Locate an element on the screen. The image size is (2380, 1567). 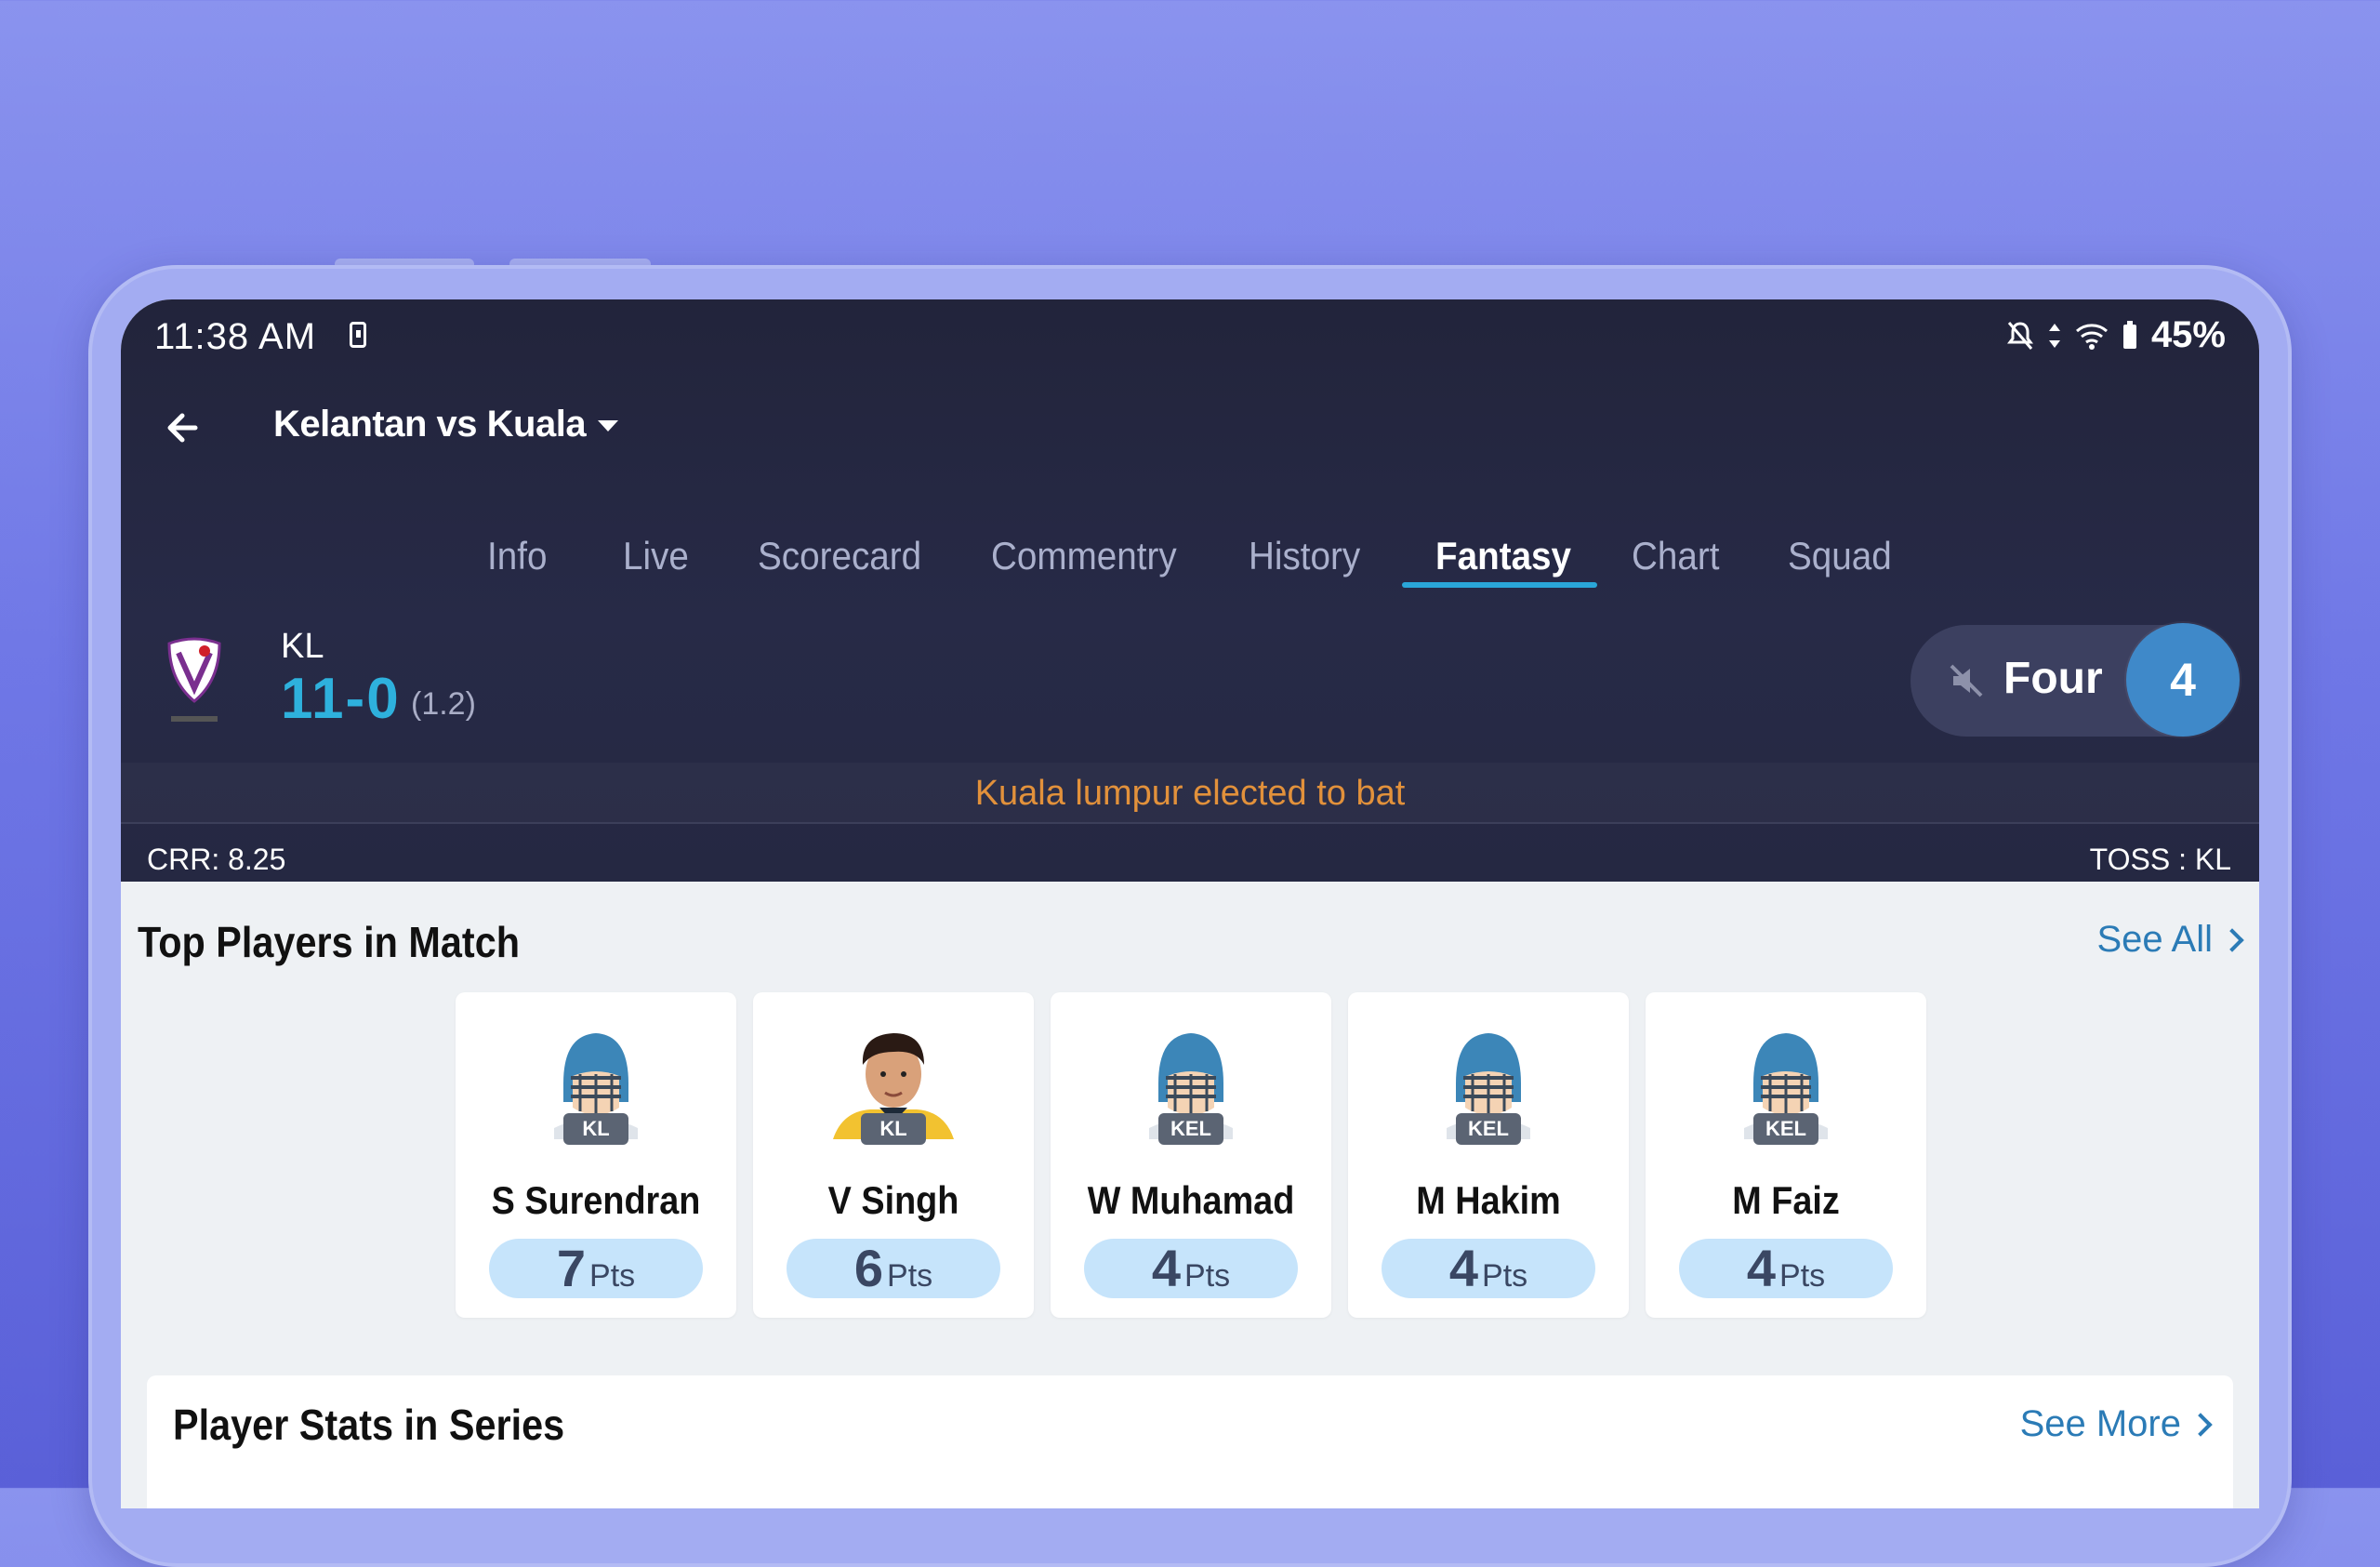
team-score: 11-0 is located at coordinates (341, 699).